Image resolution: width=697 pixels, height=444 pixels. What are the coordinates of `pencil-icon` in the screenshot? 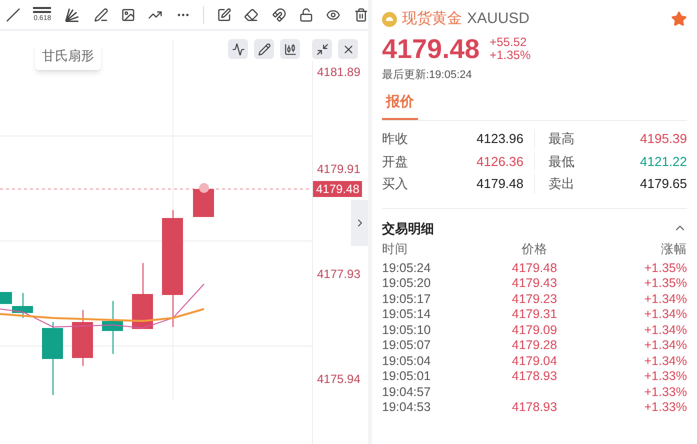 It's located at (264, 49).